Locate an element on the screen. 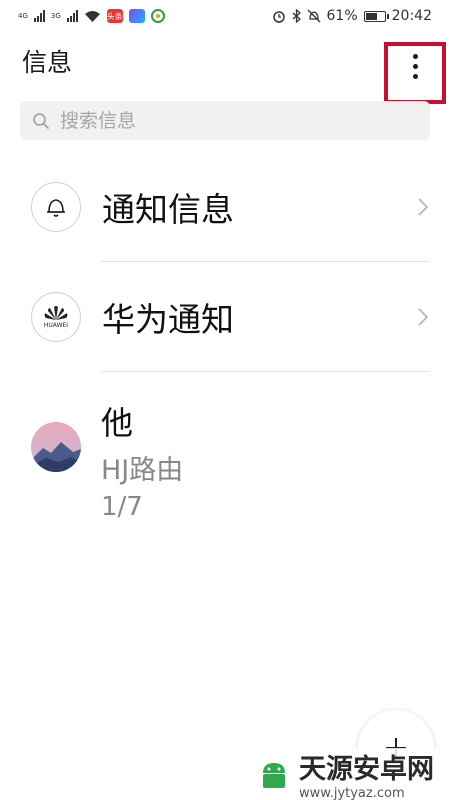 The height and width of the screenshot is (800, 450). watermark-title: 天源安卓网 is located at coordinates (366, 769).